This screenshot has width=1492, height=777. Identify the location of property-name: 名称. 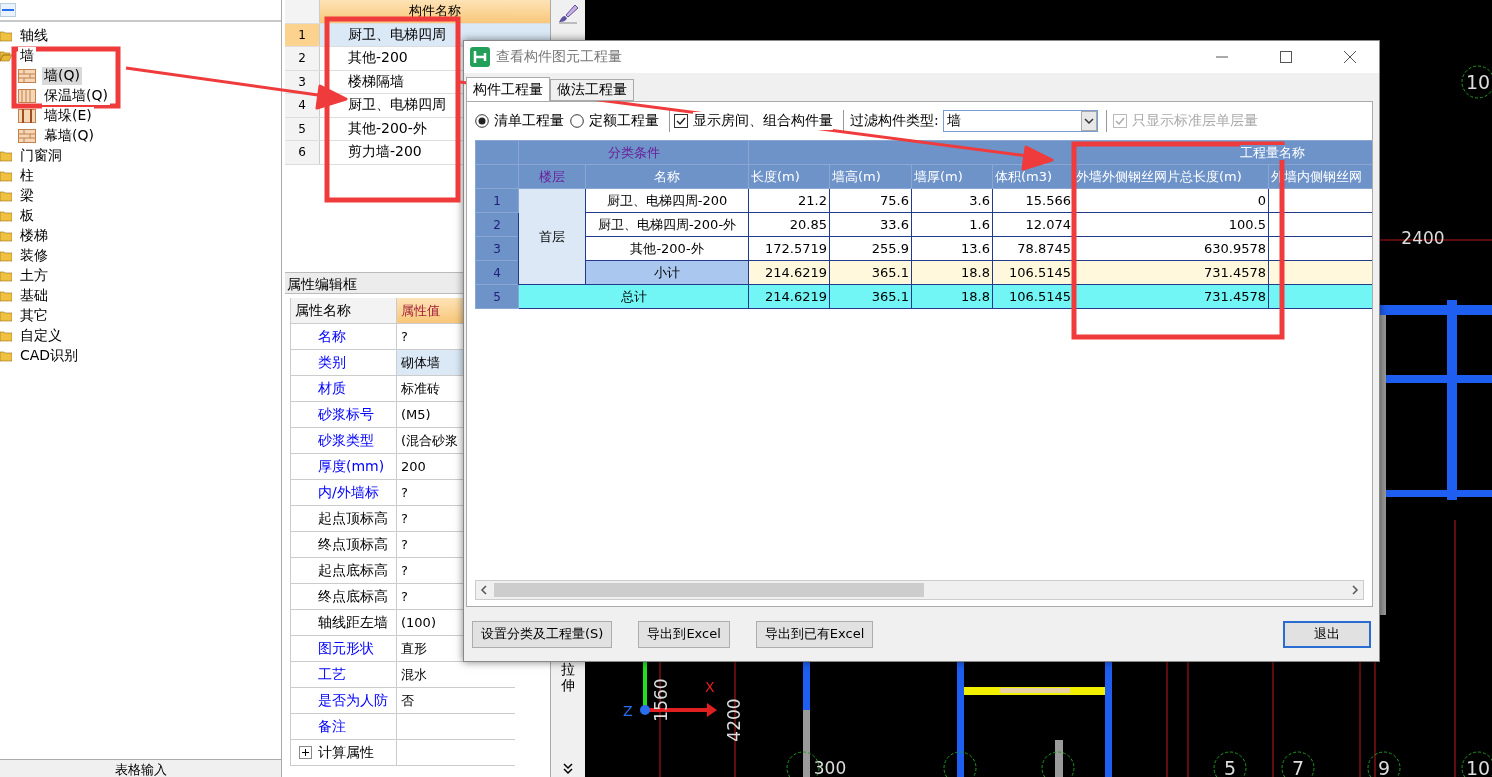
(332, 336).